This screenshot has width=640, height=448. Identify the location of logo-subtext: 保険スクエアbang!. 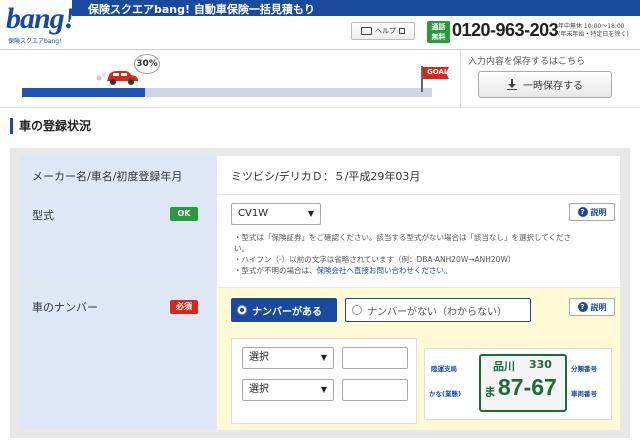
(35, 41).